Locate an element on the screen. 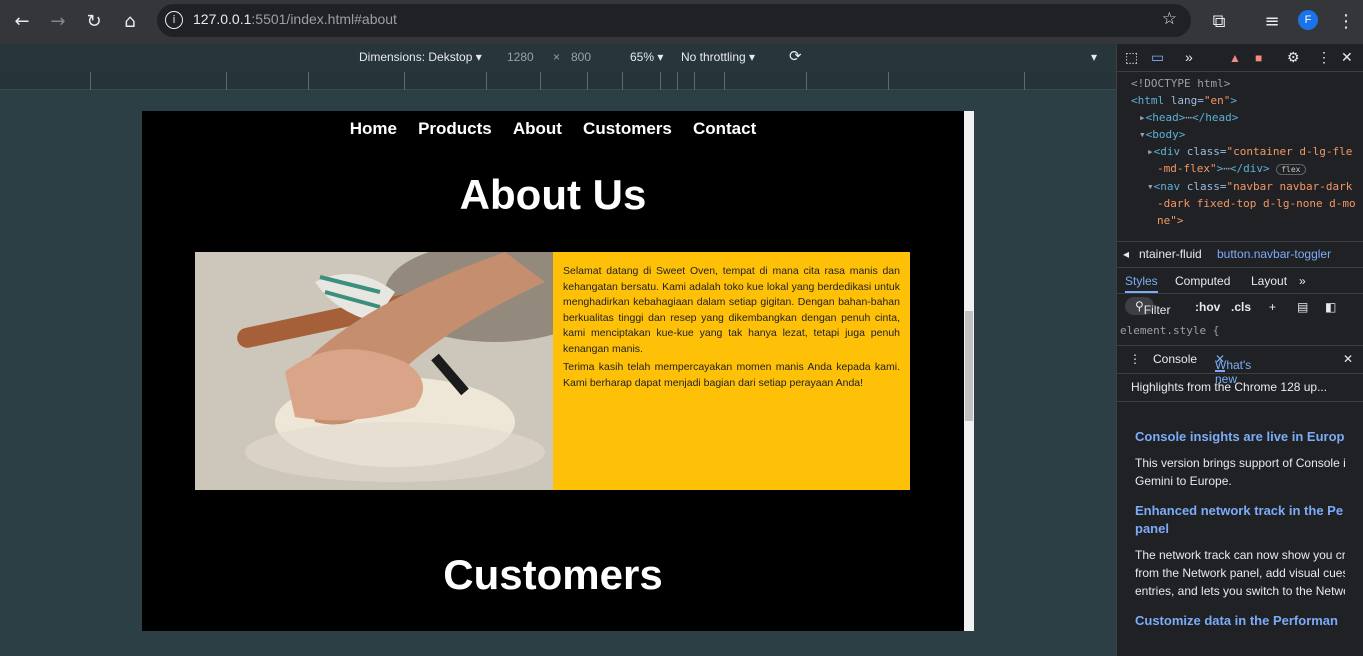  breadcrumb: ◂ ntainer-fluid button.navbar-toggler is located at coordinates (1240, 255).